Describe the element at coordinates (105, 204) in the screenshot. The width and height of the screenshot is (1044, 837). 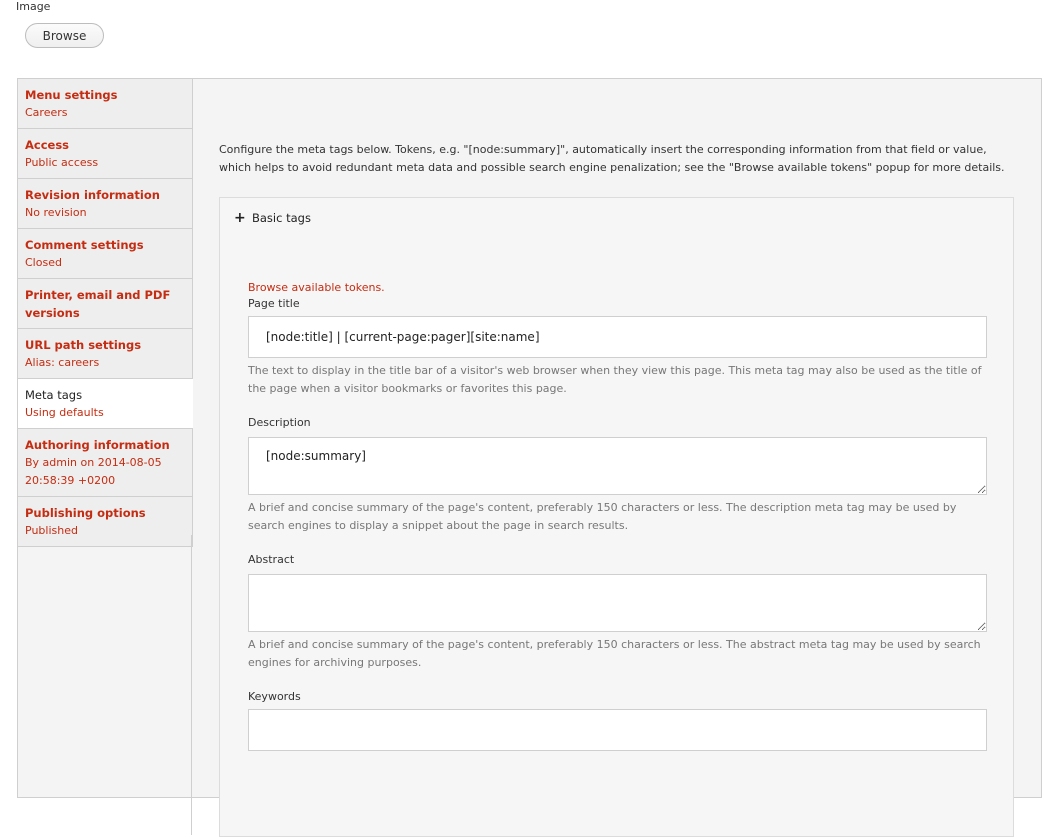
I see `tab-revision-information: Revision information No revision` at that location.